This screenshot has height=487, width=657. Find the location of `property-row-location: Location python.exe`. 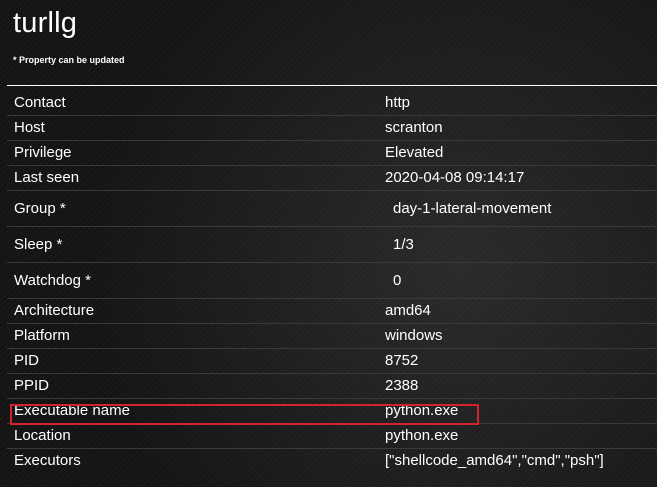

property-row-location: Location python.exe is located at coordinates (332, 436).